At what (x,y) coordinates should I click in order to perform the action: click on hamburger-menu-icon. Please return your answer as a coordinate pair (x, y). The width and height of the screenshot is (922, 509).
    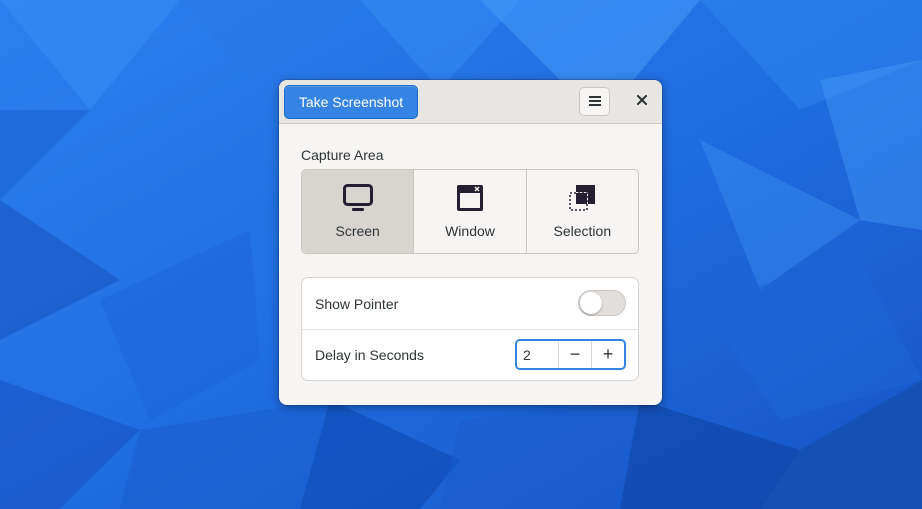
    Looking at the image, I should click on (594, 102).